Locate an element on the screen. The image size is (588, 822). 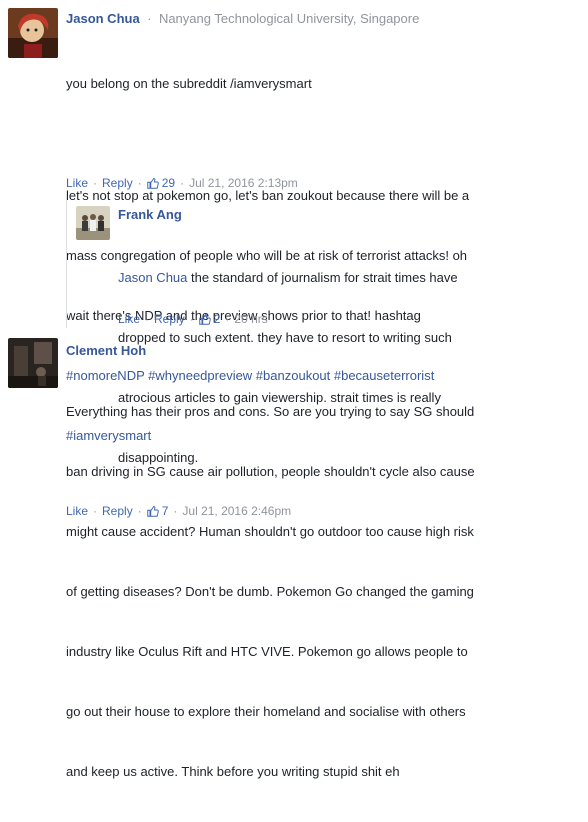
mention-link: Jason Chua is located at coordinates (152, 277).